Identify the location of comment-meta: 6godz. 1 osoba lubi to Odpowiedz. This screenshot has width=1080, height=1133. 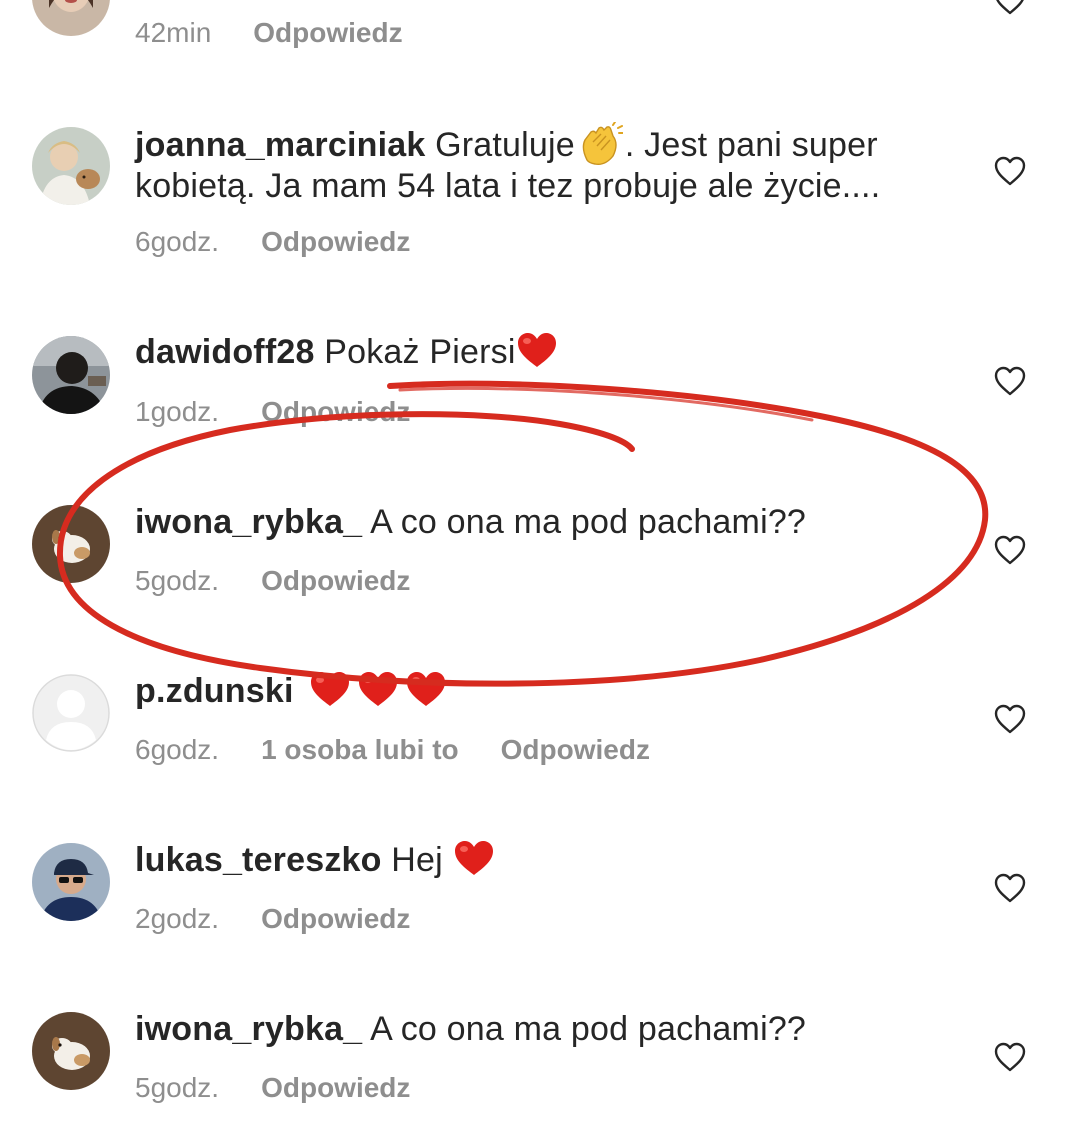
(392, 750).